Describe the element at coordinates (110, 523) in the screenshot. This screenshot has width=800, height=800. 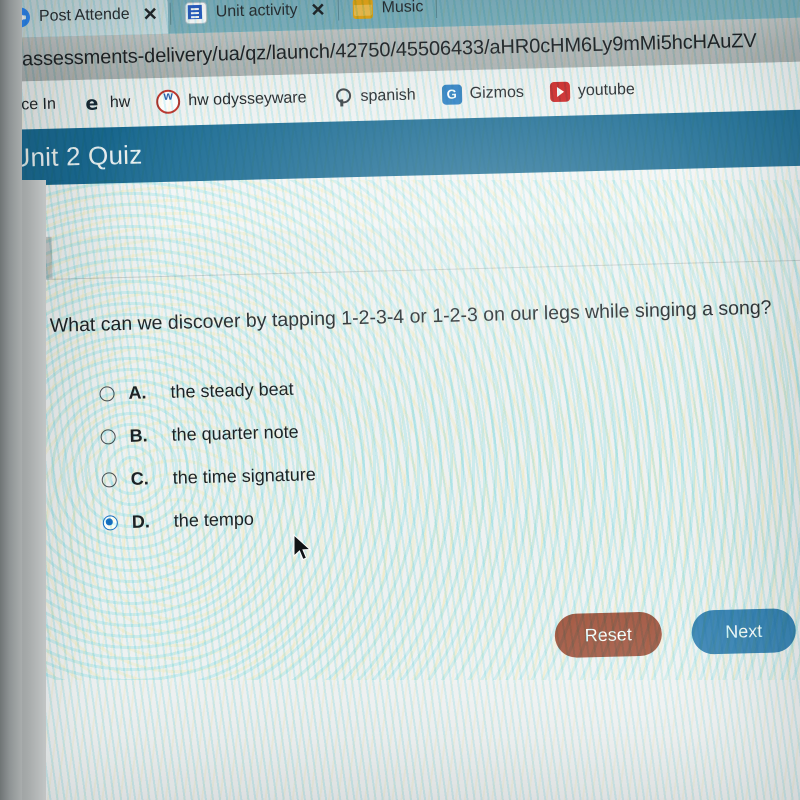
I see `radio-button-d` at that location.